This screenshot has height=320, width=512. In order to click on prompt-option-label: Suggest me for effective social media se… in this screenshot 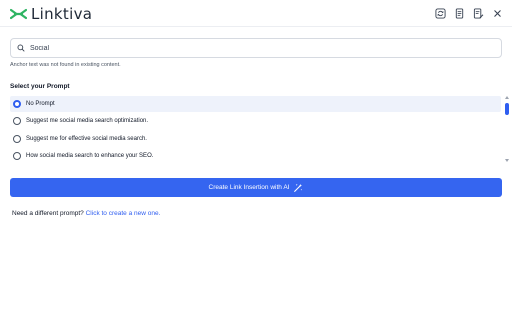, I will do `click(86, 139)`.